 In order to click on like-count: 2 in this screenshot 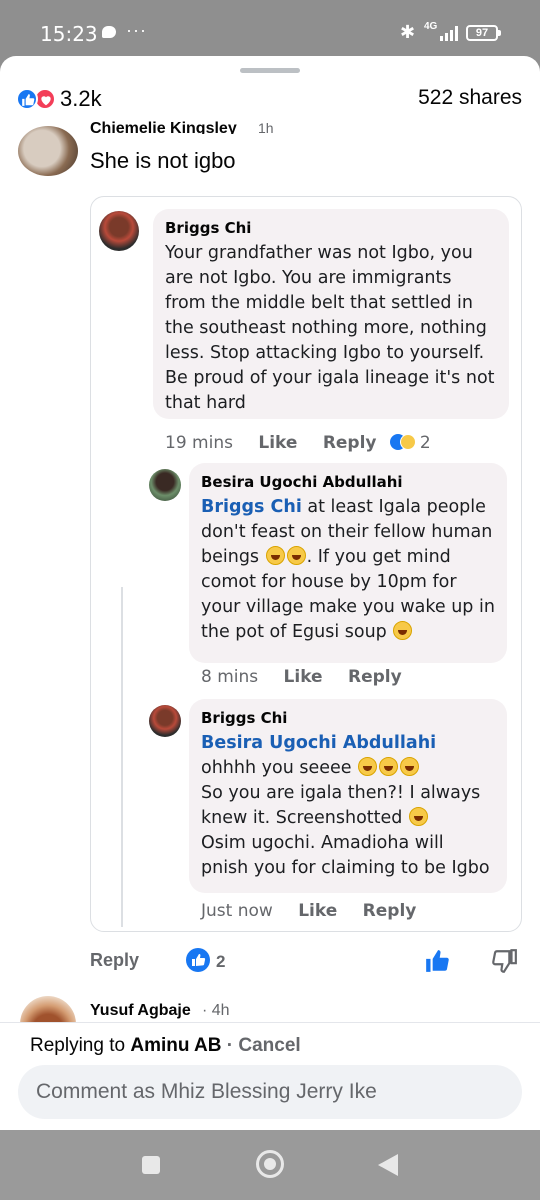, I will do `click(220, 962)`.